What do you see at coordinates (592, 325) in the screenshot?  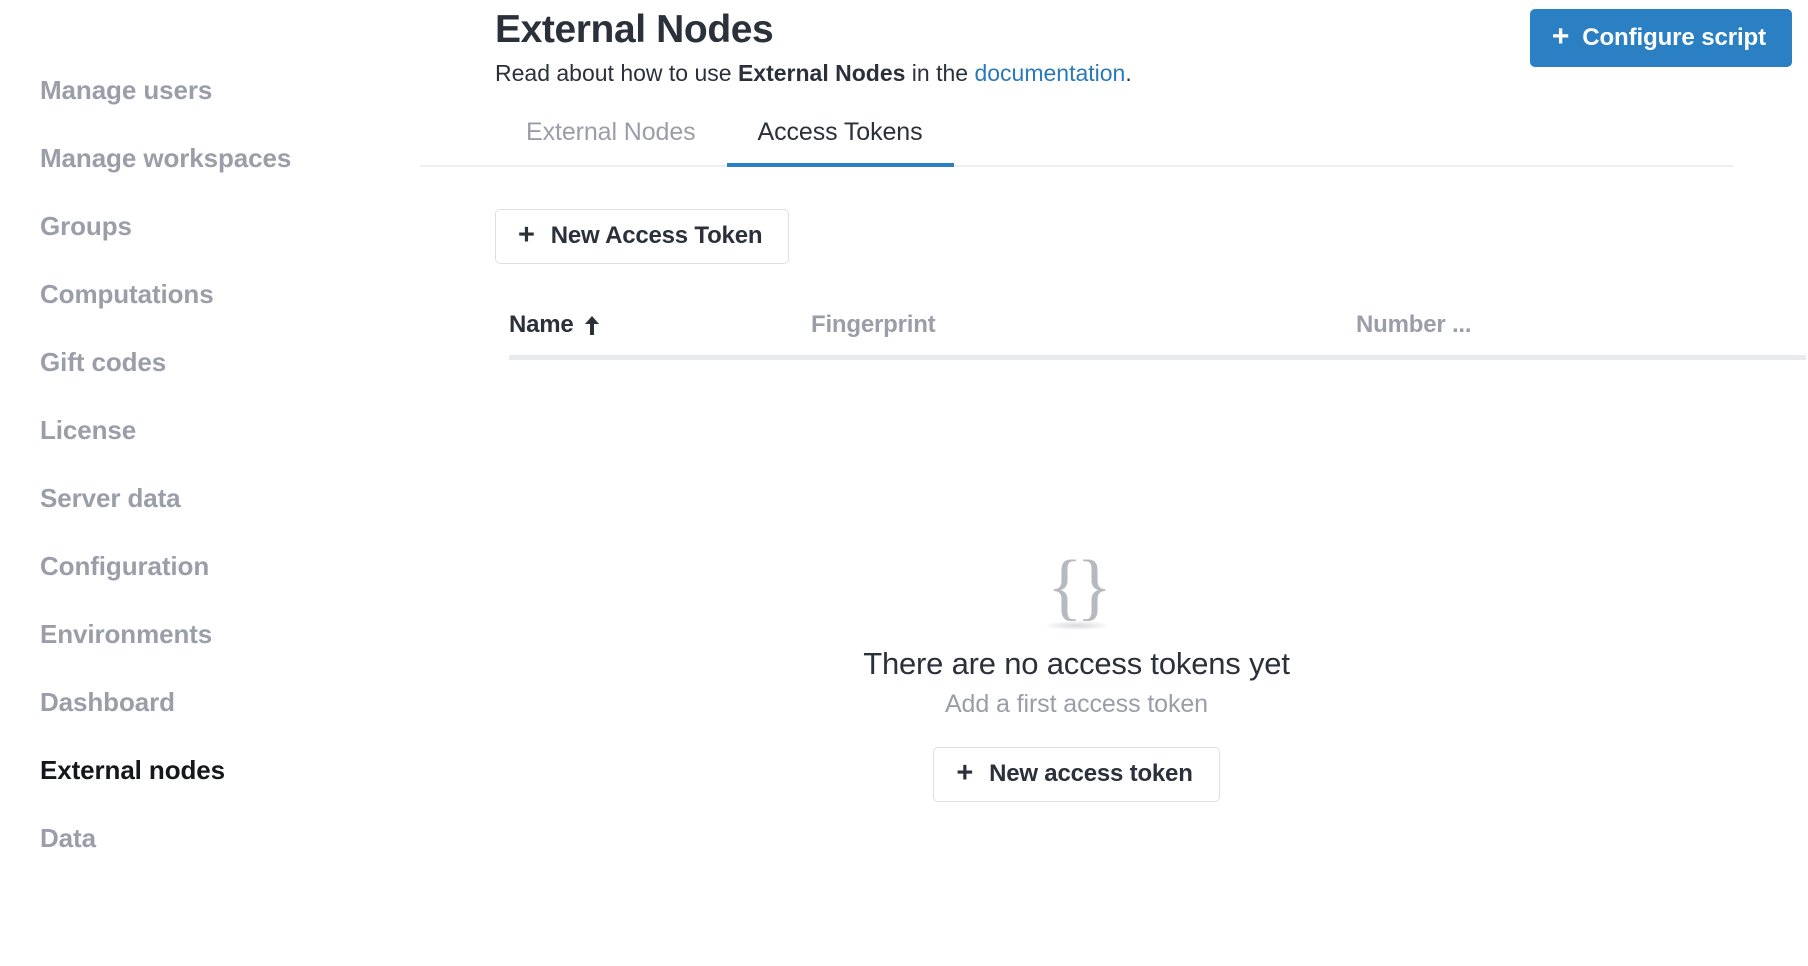 I see `sort-ascending-icon` at bounding box center [592, 325].